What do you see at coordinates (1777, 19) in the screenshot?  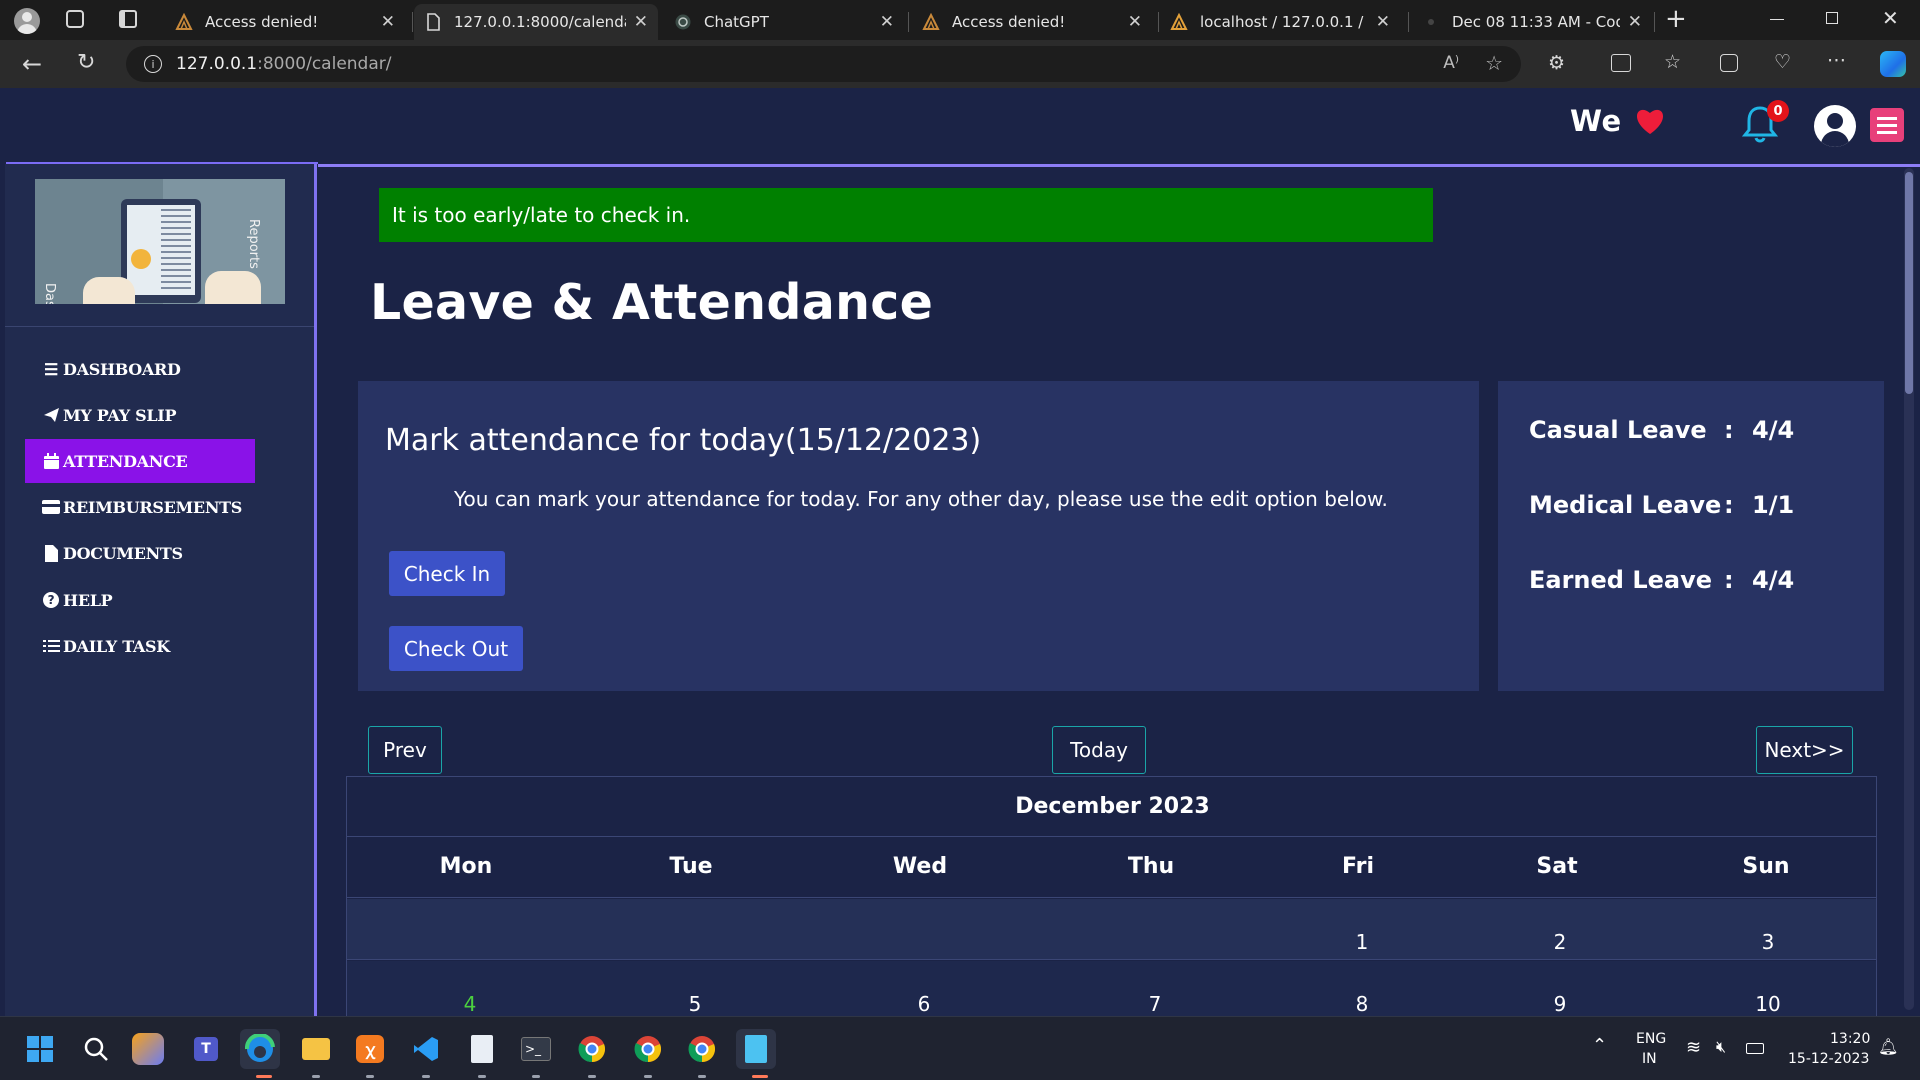 I see `minimize-icon` at bounding box center [1777, 19].